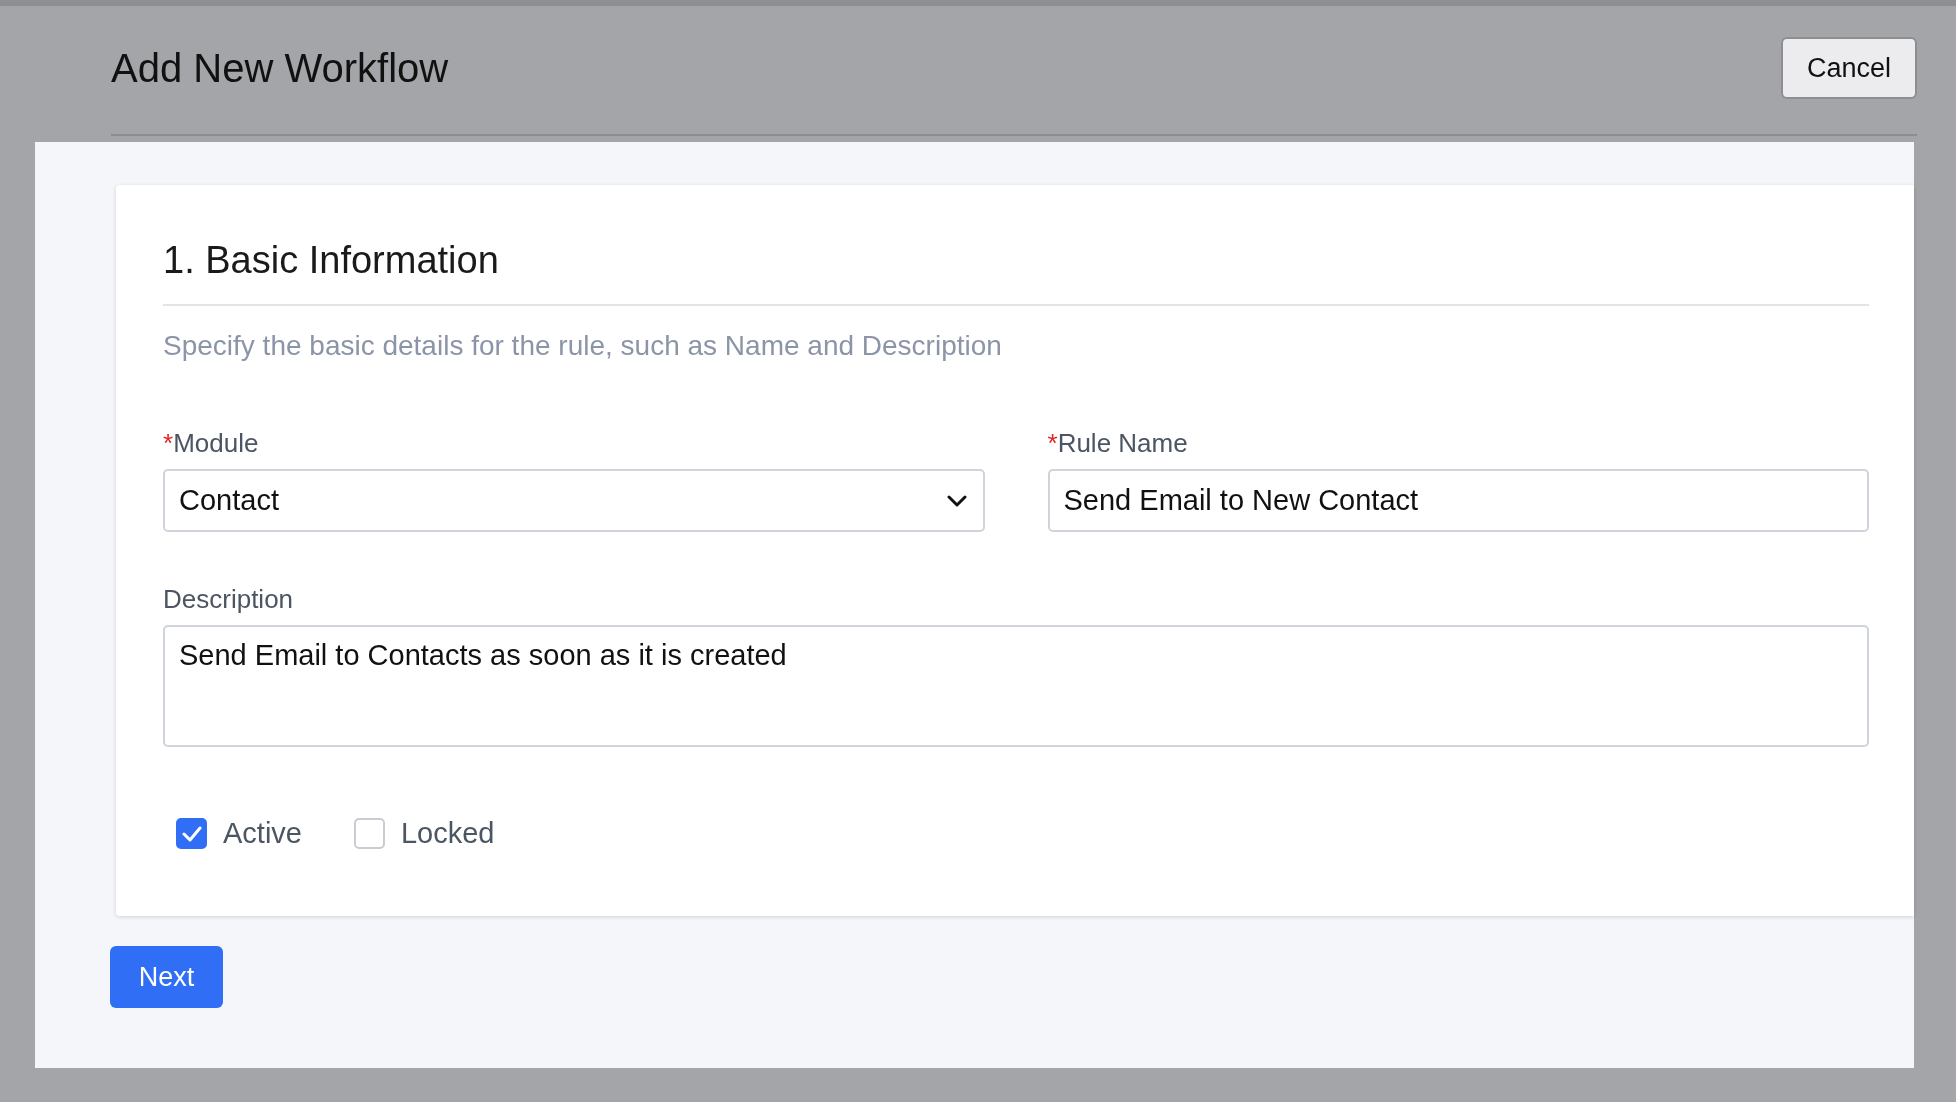 The image size is (1956, 1102). What do you see at coordinates (448, 833) in the screenshot?
I see `checkbox-label: Locked` at bounding box center [448, 833].